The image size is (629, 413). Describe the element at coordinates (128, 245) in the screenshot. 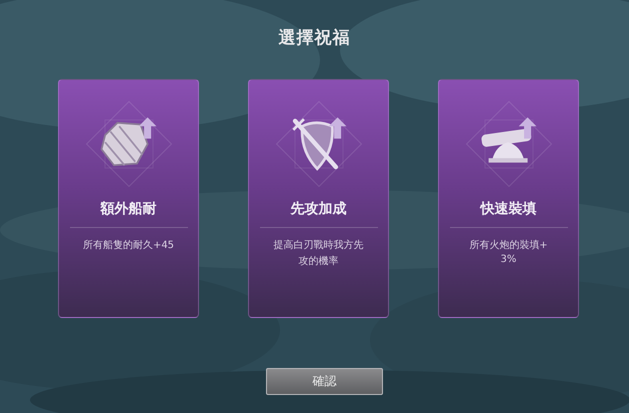

I see `blessing-description: 所有船隻的耐久+45` at that location.